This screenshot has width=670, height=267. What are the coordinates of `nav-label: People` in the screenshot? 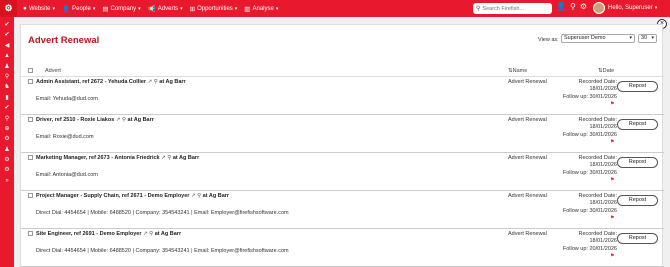 It's located at (81, 8).